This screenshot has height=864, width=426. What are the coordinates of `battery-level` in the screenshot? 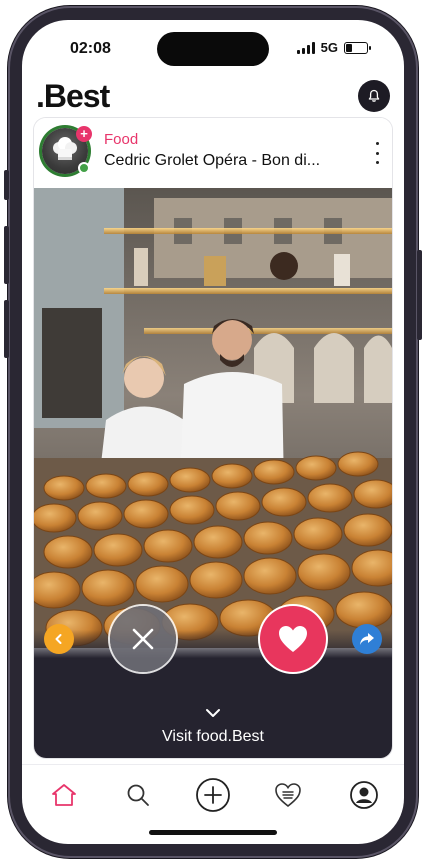 It's located at (349, 47).